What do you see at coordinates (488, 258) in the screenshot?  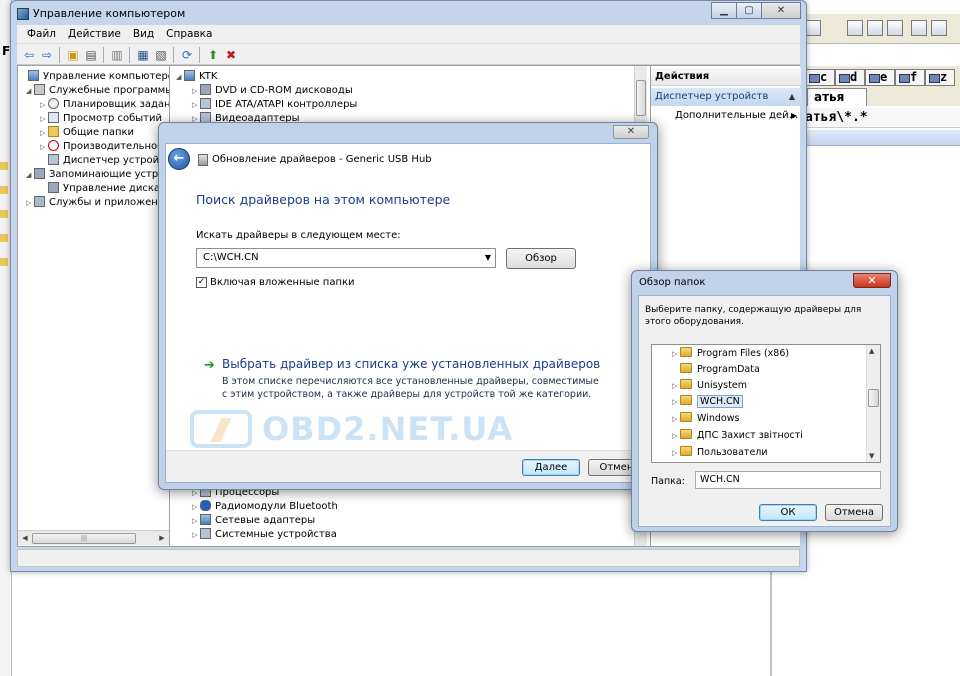 I see `dropdown-arrow-icon: ▼` at bounding box center [488, 258].